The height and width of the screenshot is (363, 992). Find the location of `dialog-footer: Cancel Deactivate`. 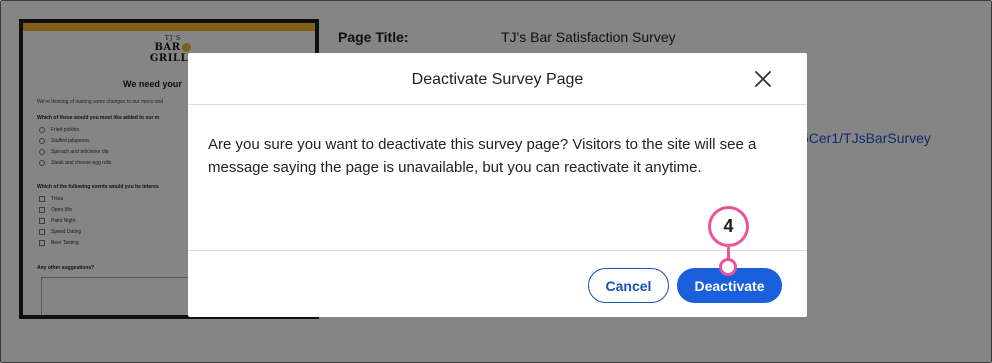

dialog-footer: Cancel Deactivate is located at coordinates (497, 283).